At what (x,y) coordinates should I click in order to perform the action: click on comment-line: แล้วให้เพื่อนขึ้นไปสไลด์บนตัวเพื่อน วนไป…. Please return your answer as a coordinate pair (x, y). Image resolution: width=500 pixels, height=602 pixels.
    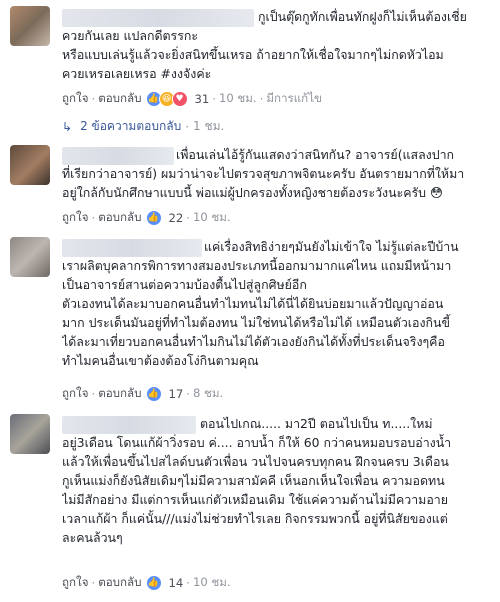
    Looking at the image, I should click on (255, 461).